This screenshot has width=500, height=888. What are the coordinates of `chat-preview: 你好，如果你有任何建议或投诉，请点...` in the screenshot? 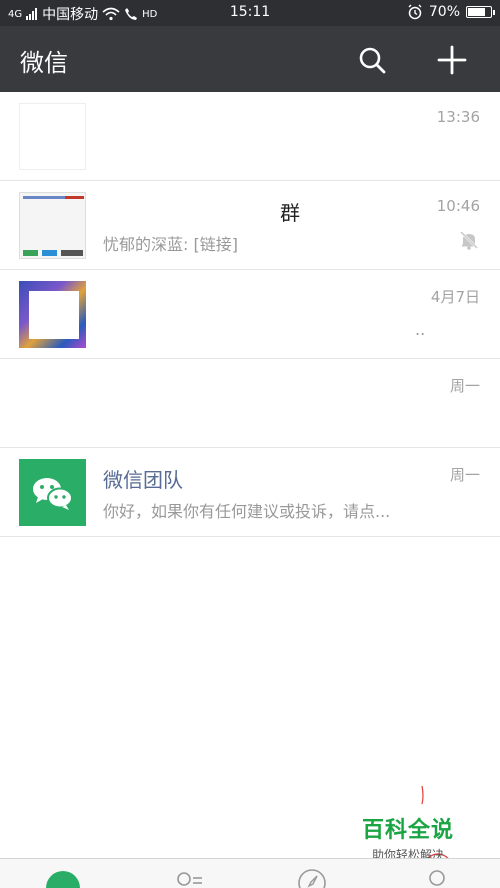 It's located at (247, 511).